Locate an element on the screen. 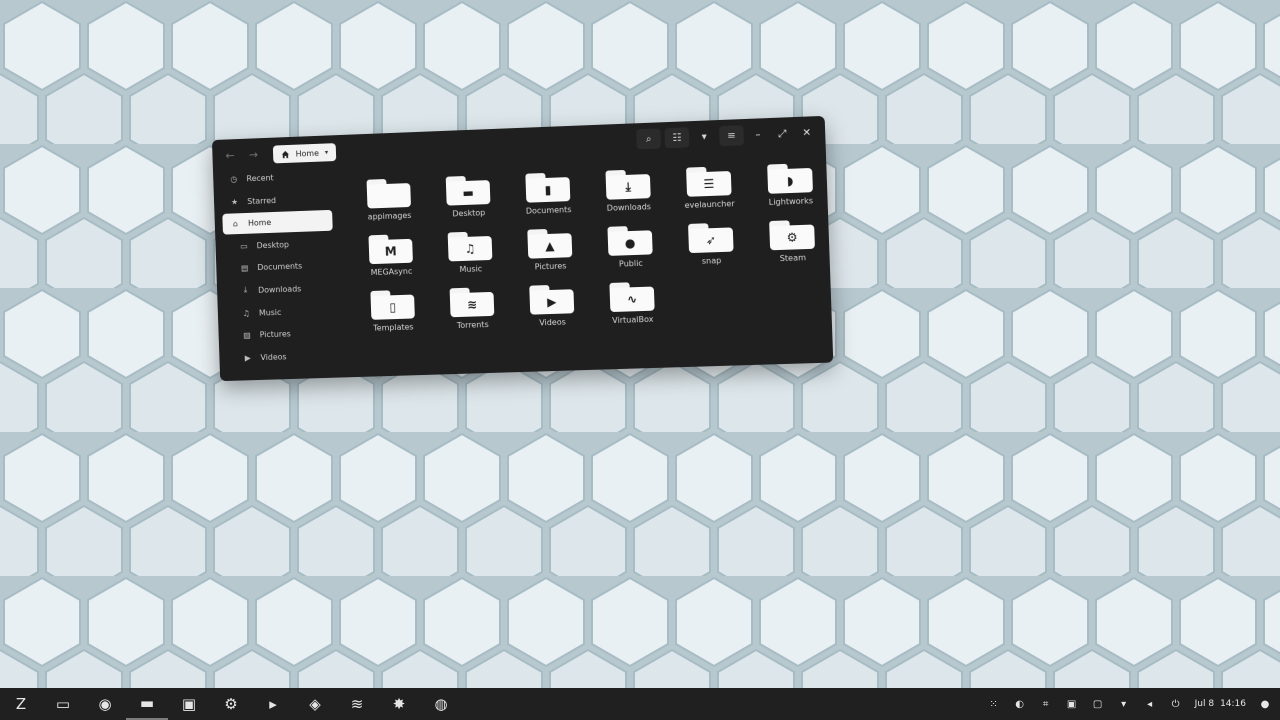 The width and height of the screenshot is (1280, 720). home-icon is located at coordinates (285, 154).